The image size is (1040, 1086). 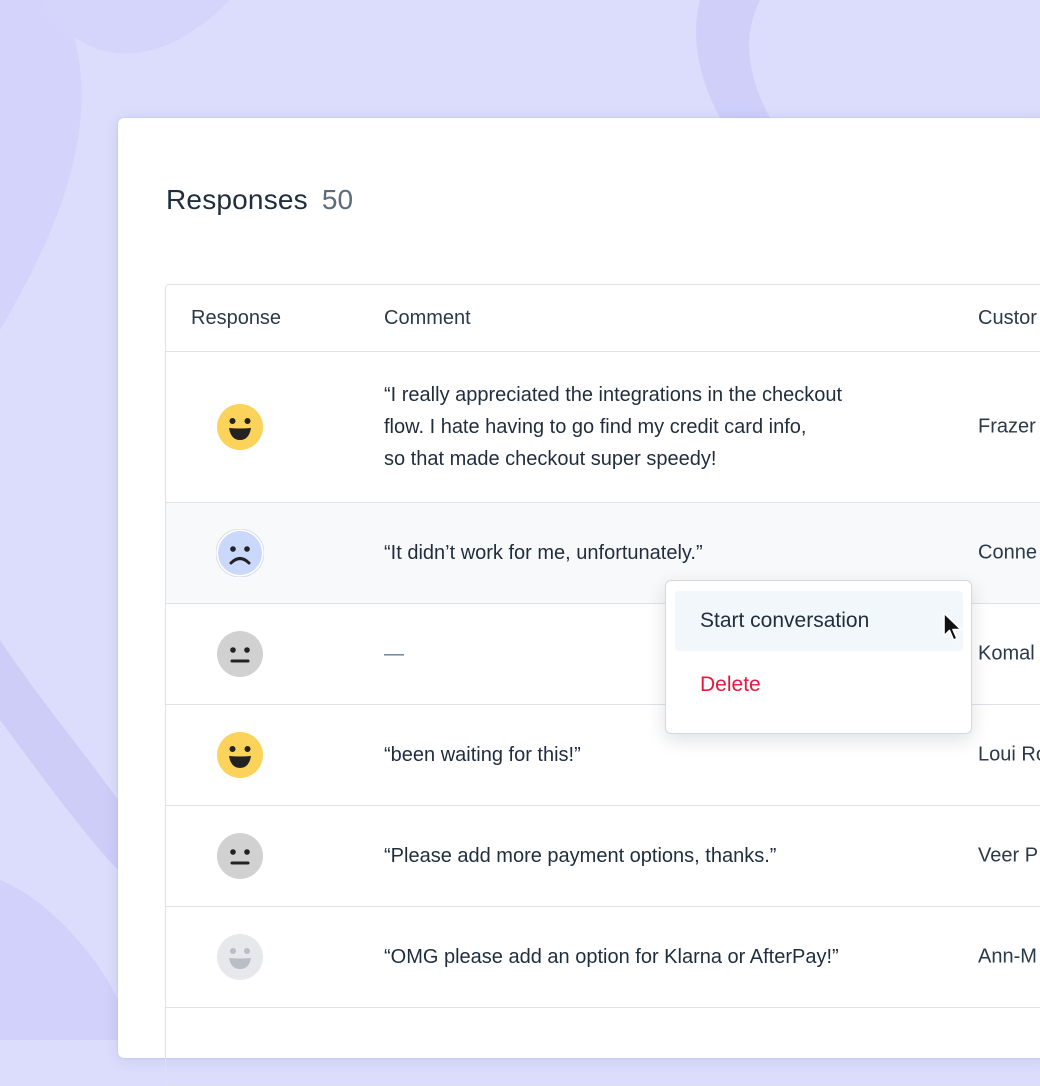 What do you see at coordinates (236, 318) in the screenshot?
I see `column-header-response: Response` at bounding box center [236, 318].